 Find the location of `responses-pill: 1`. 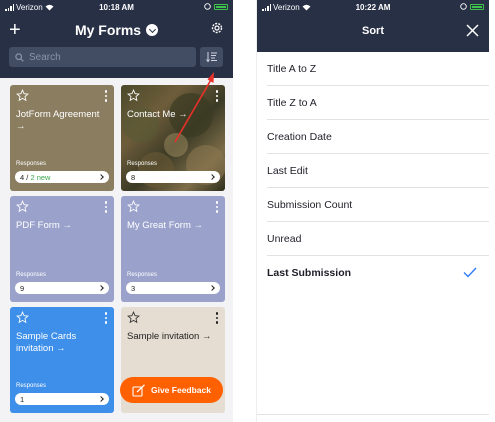

responses-pill: 1 is located at coordinates (62, 399).